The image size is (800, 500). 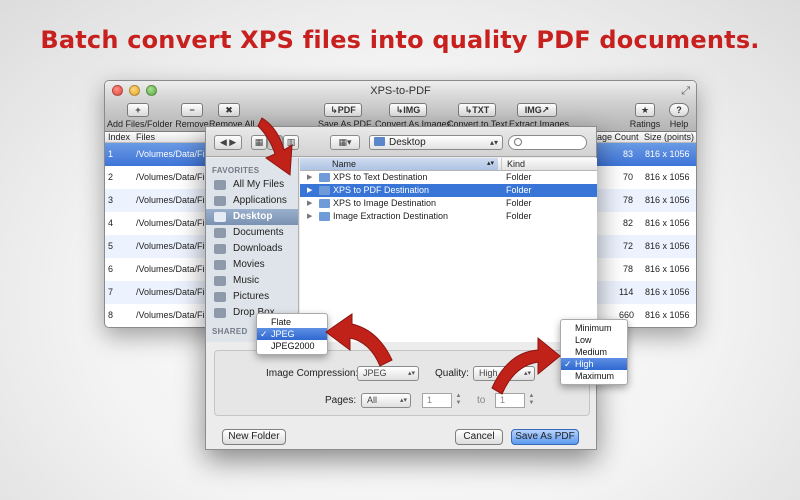 I want to click on arrow-to-folder-list, so click(x=275, y=146).